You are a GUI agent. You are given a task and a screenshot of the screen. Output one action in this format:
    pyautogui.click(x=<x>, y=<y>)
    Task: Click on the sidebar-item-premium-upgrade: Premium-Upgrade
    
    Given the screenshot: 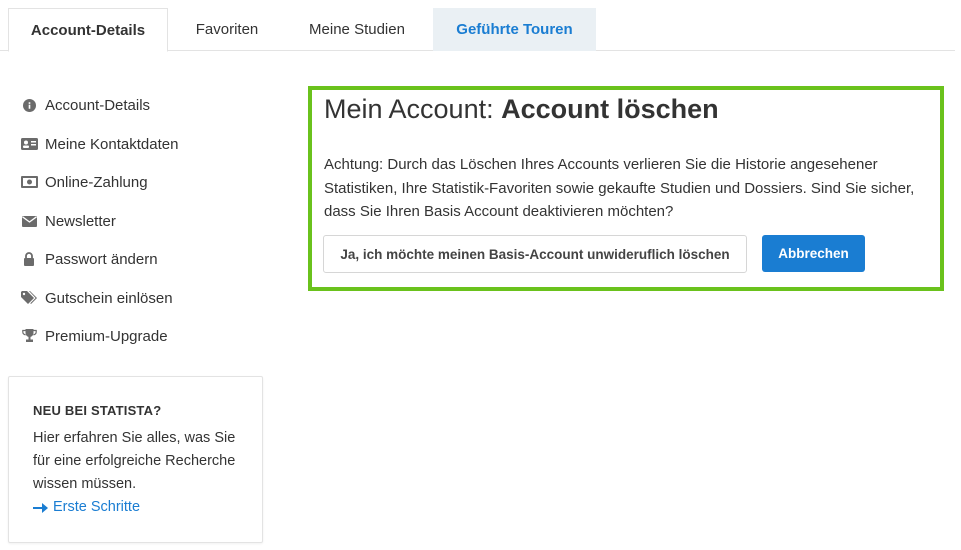 What is the action you would take?
    pyautogui.click(x=94, y=336)
    